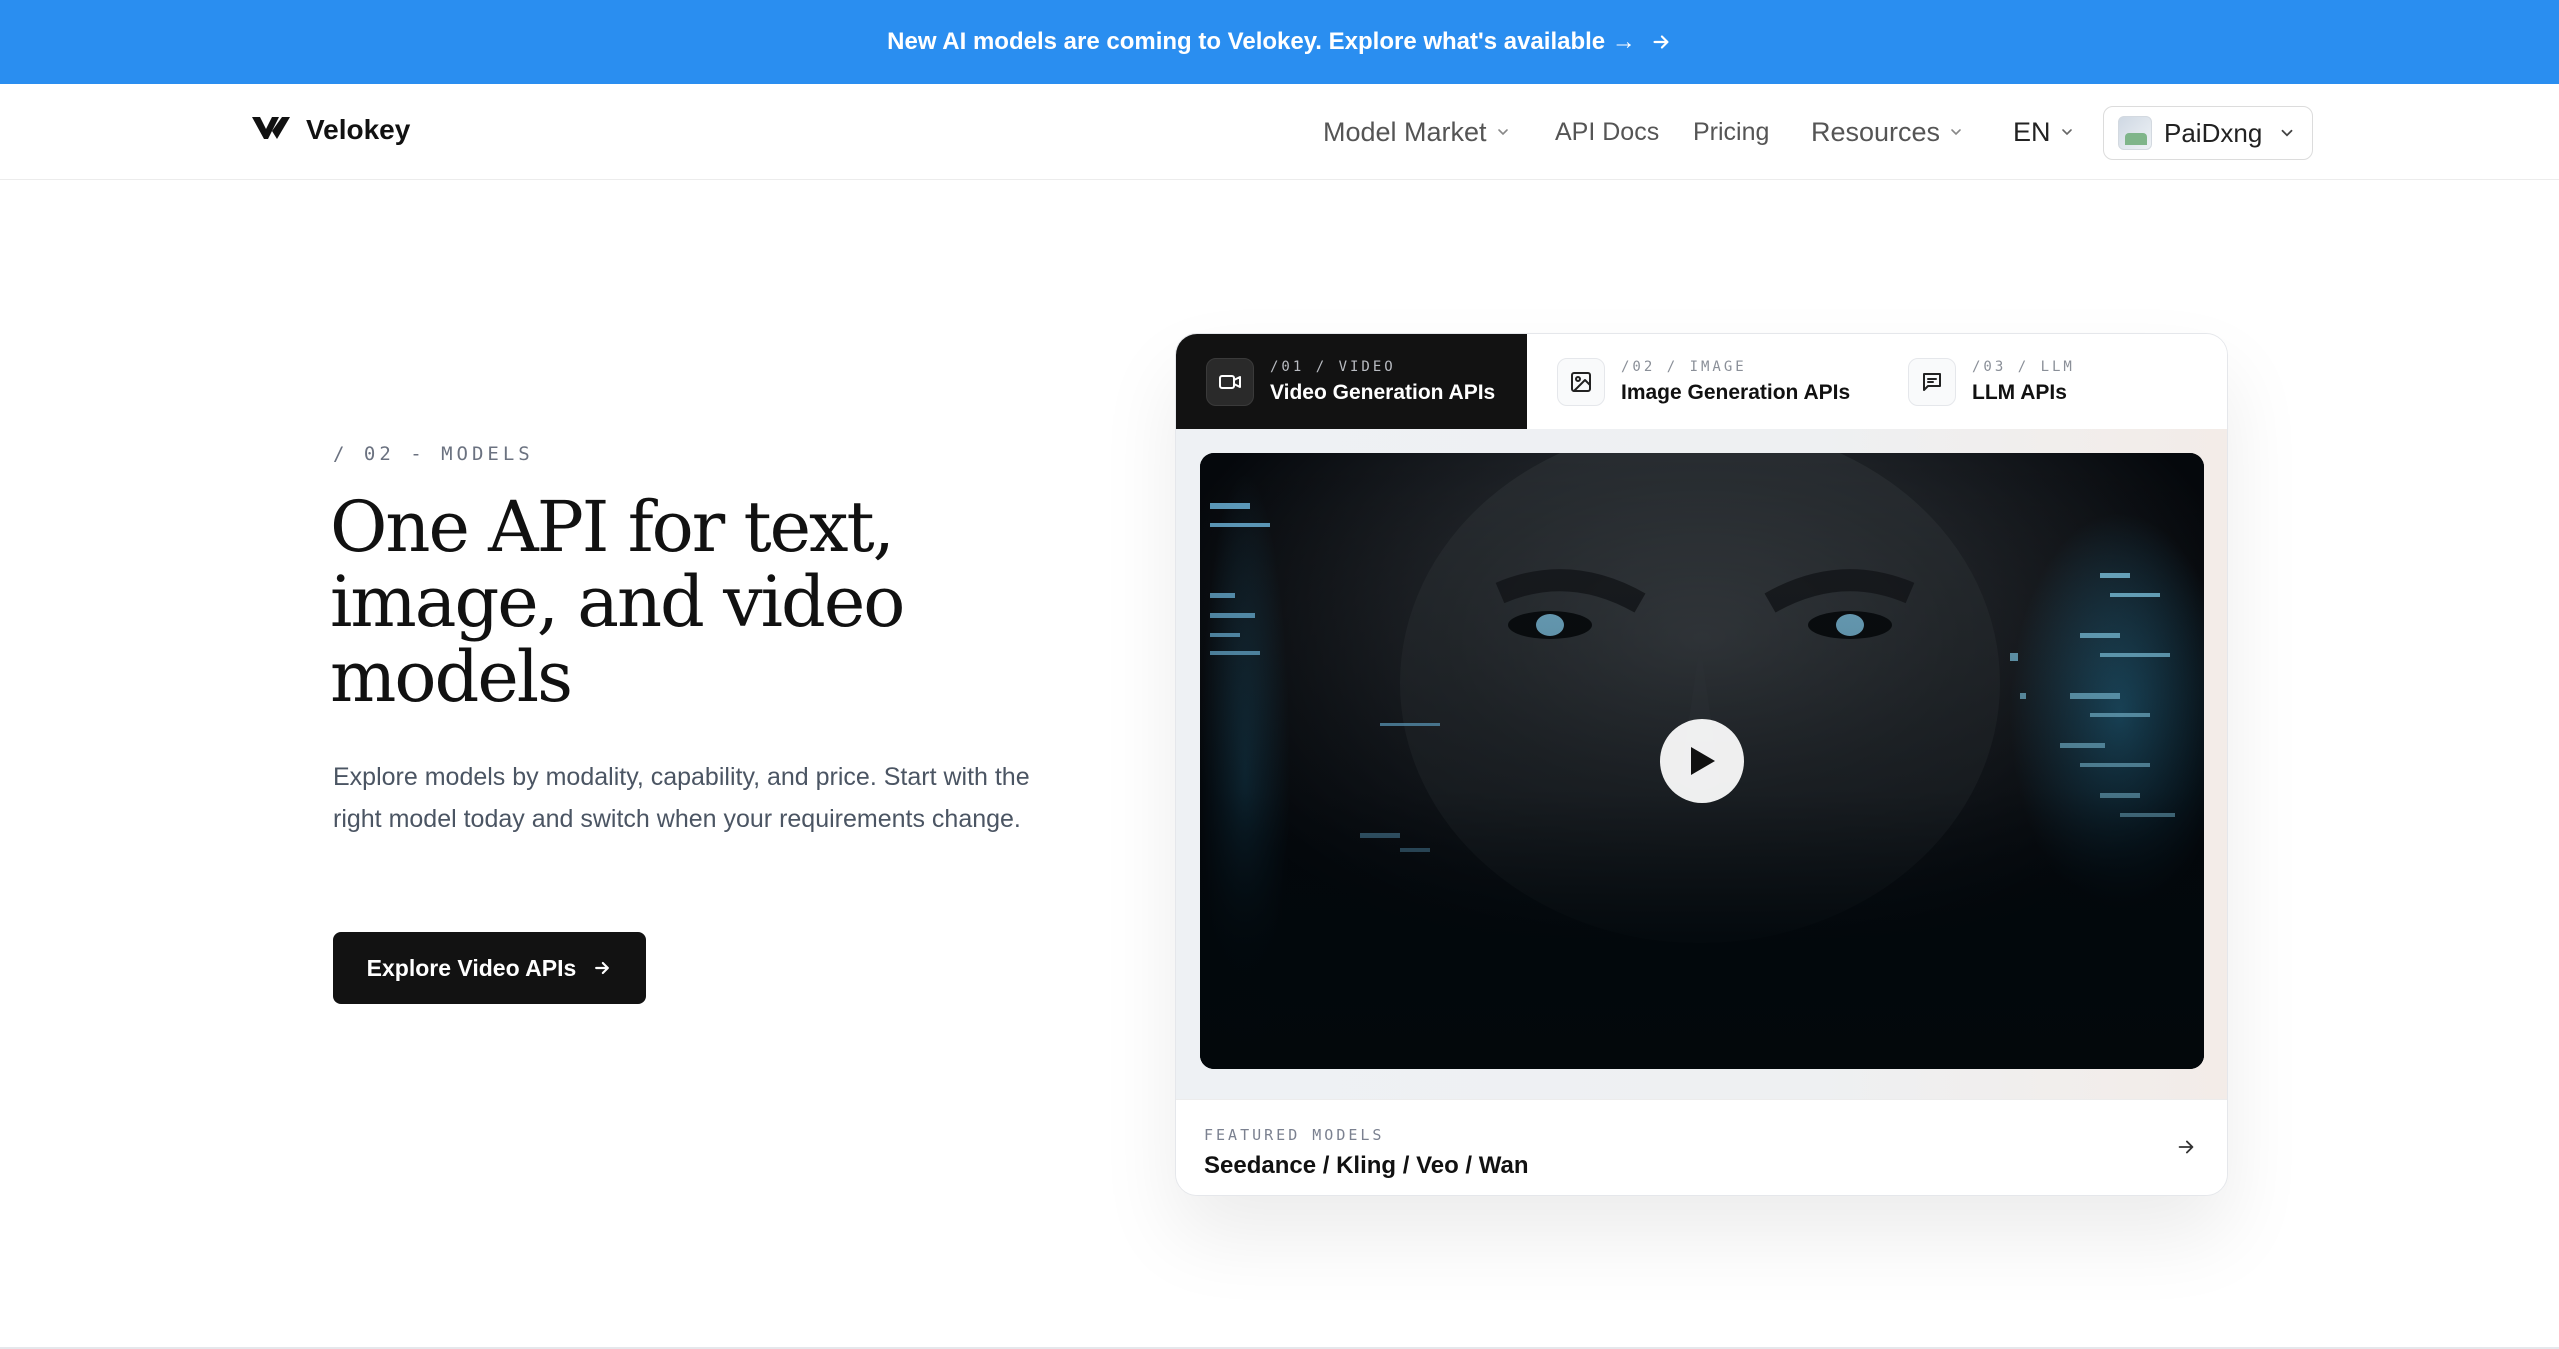  I want to click on nav-resources: Resources, so click(1887, 132).